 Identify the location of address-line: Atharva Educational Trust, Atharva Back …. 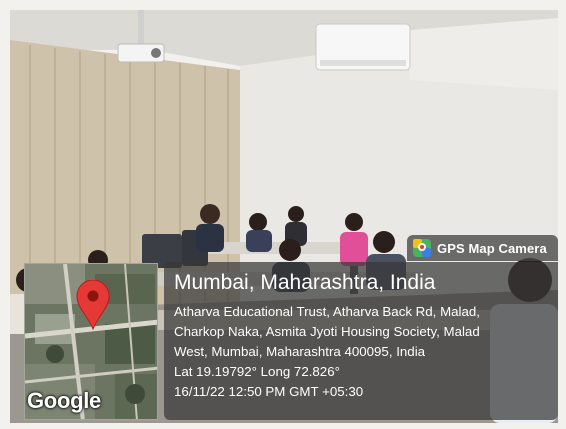
(327, 311).